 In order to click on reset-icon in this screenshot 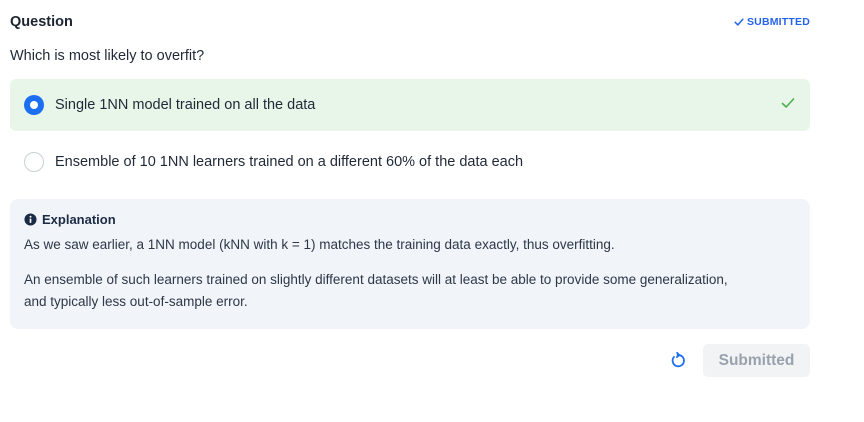, I will do `click(678, 360)`.